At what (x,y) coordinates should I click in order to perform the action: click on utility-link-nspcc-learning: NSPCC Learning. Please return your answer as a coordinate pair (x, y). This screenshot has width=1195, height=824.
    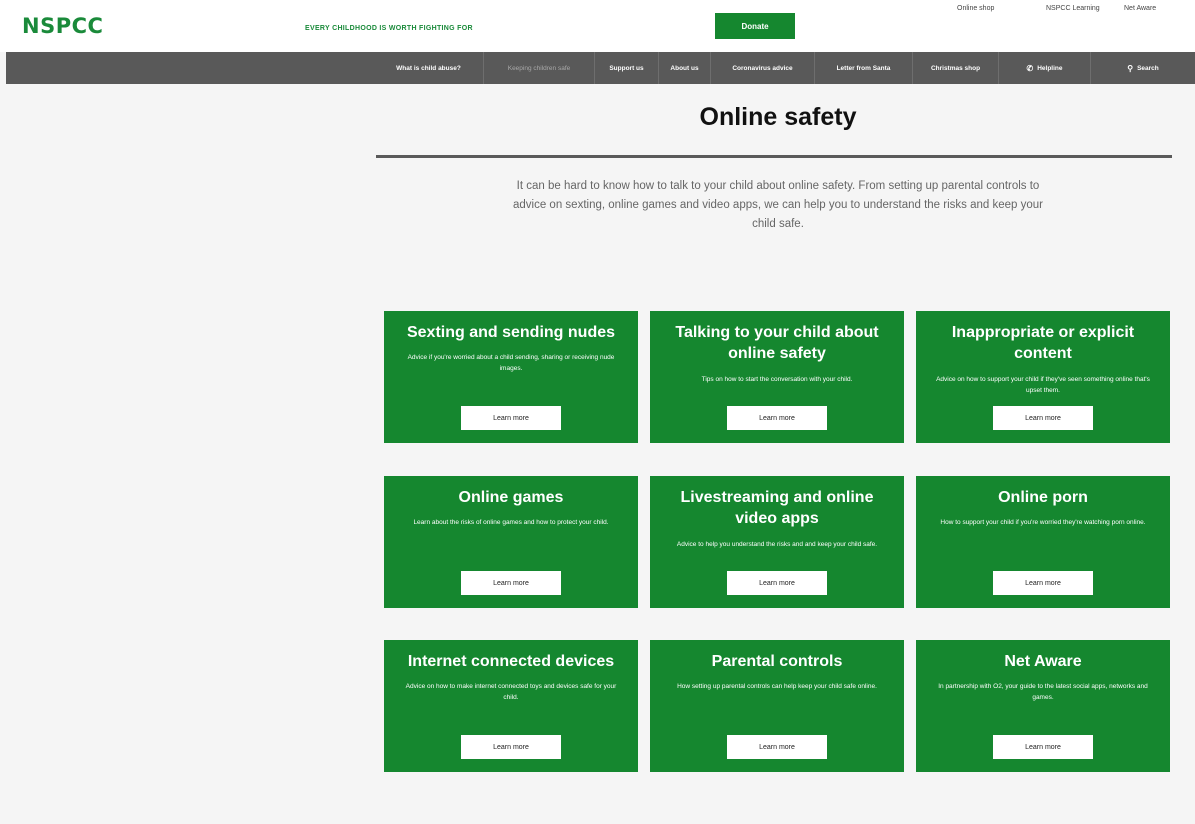
    Looking at the image, I should click on (1073, 8).